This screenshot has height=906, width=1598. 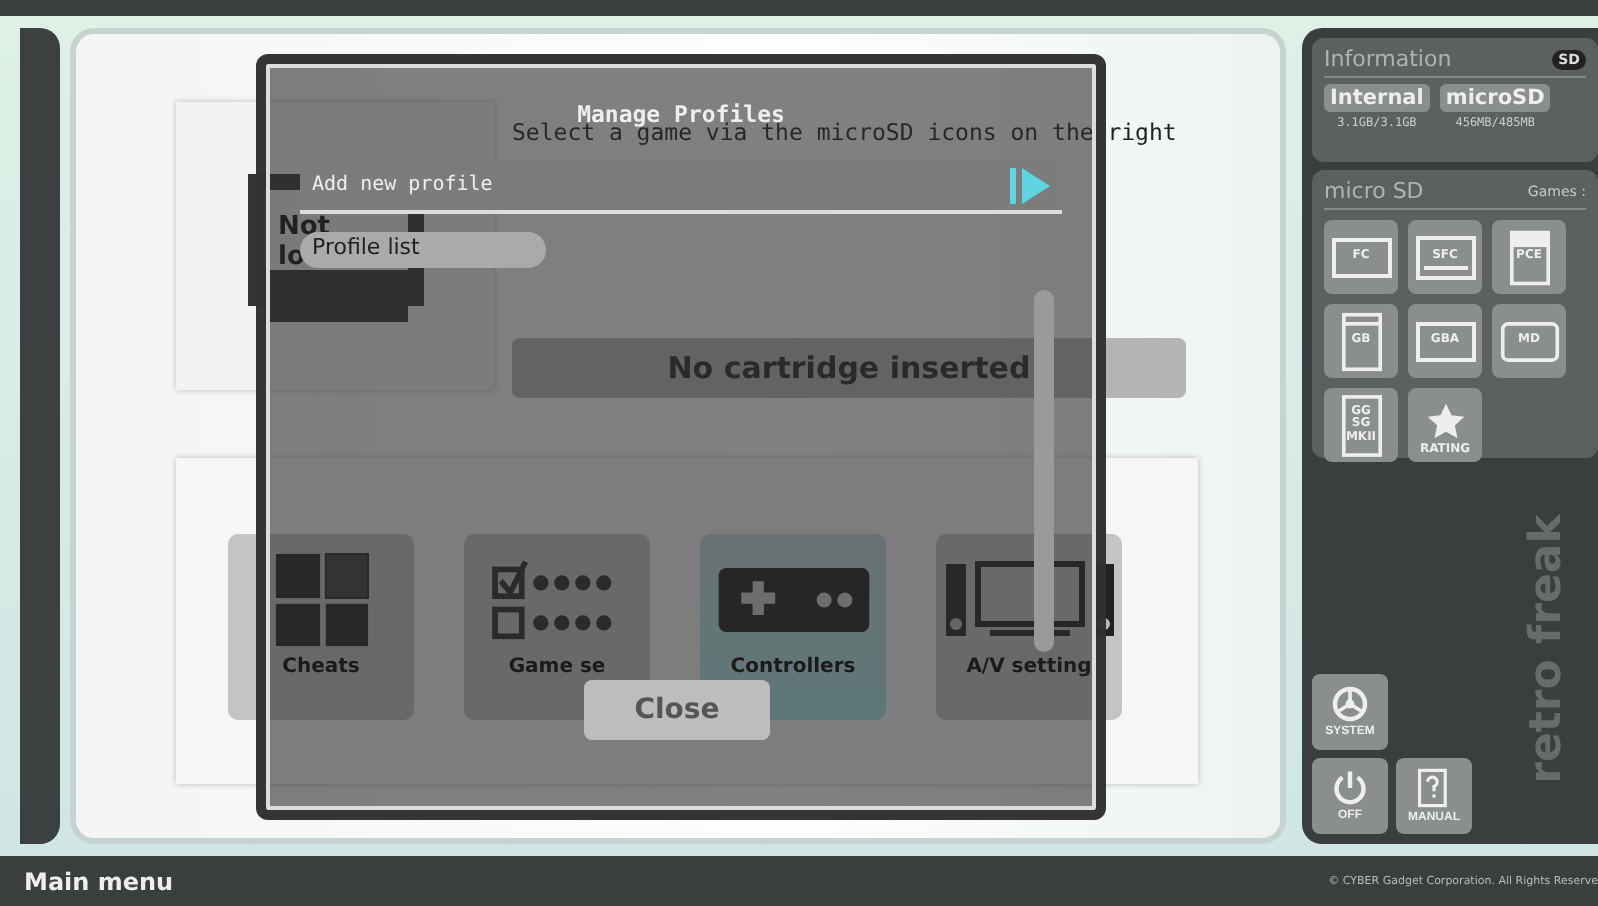 What do you see at coordinates (1029, 667) in the screenshot?
I see `tile-label: A/V setting` at bounding box center [1029, 667].